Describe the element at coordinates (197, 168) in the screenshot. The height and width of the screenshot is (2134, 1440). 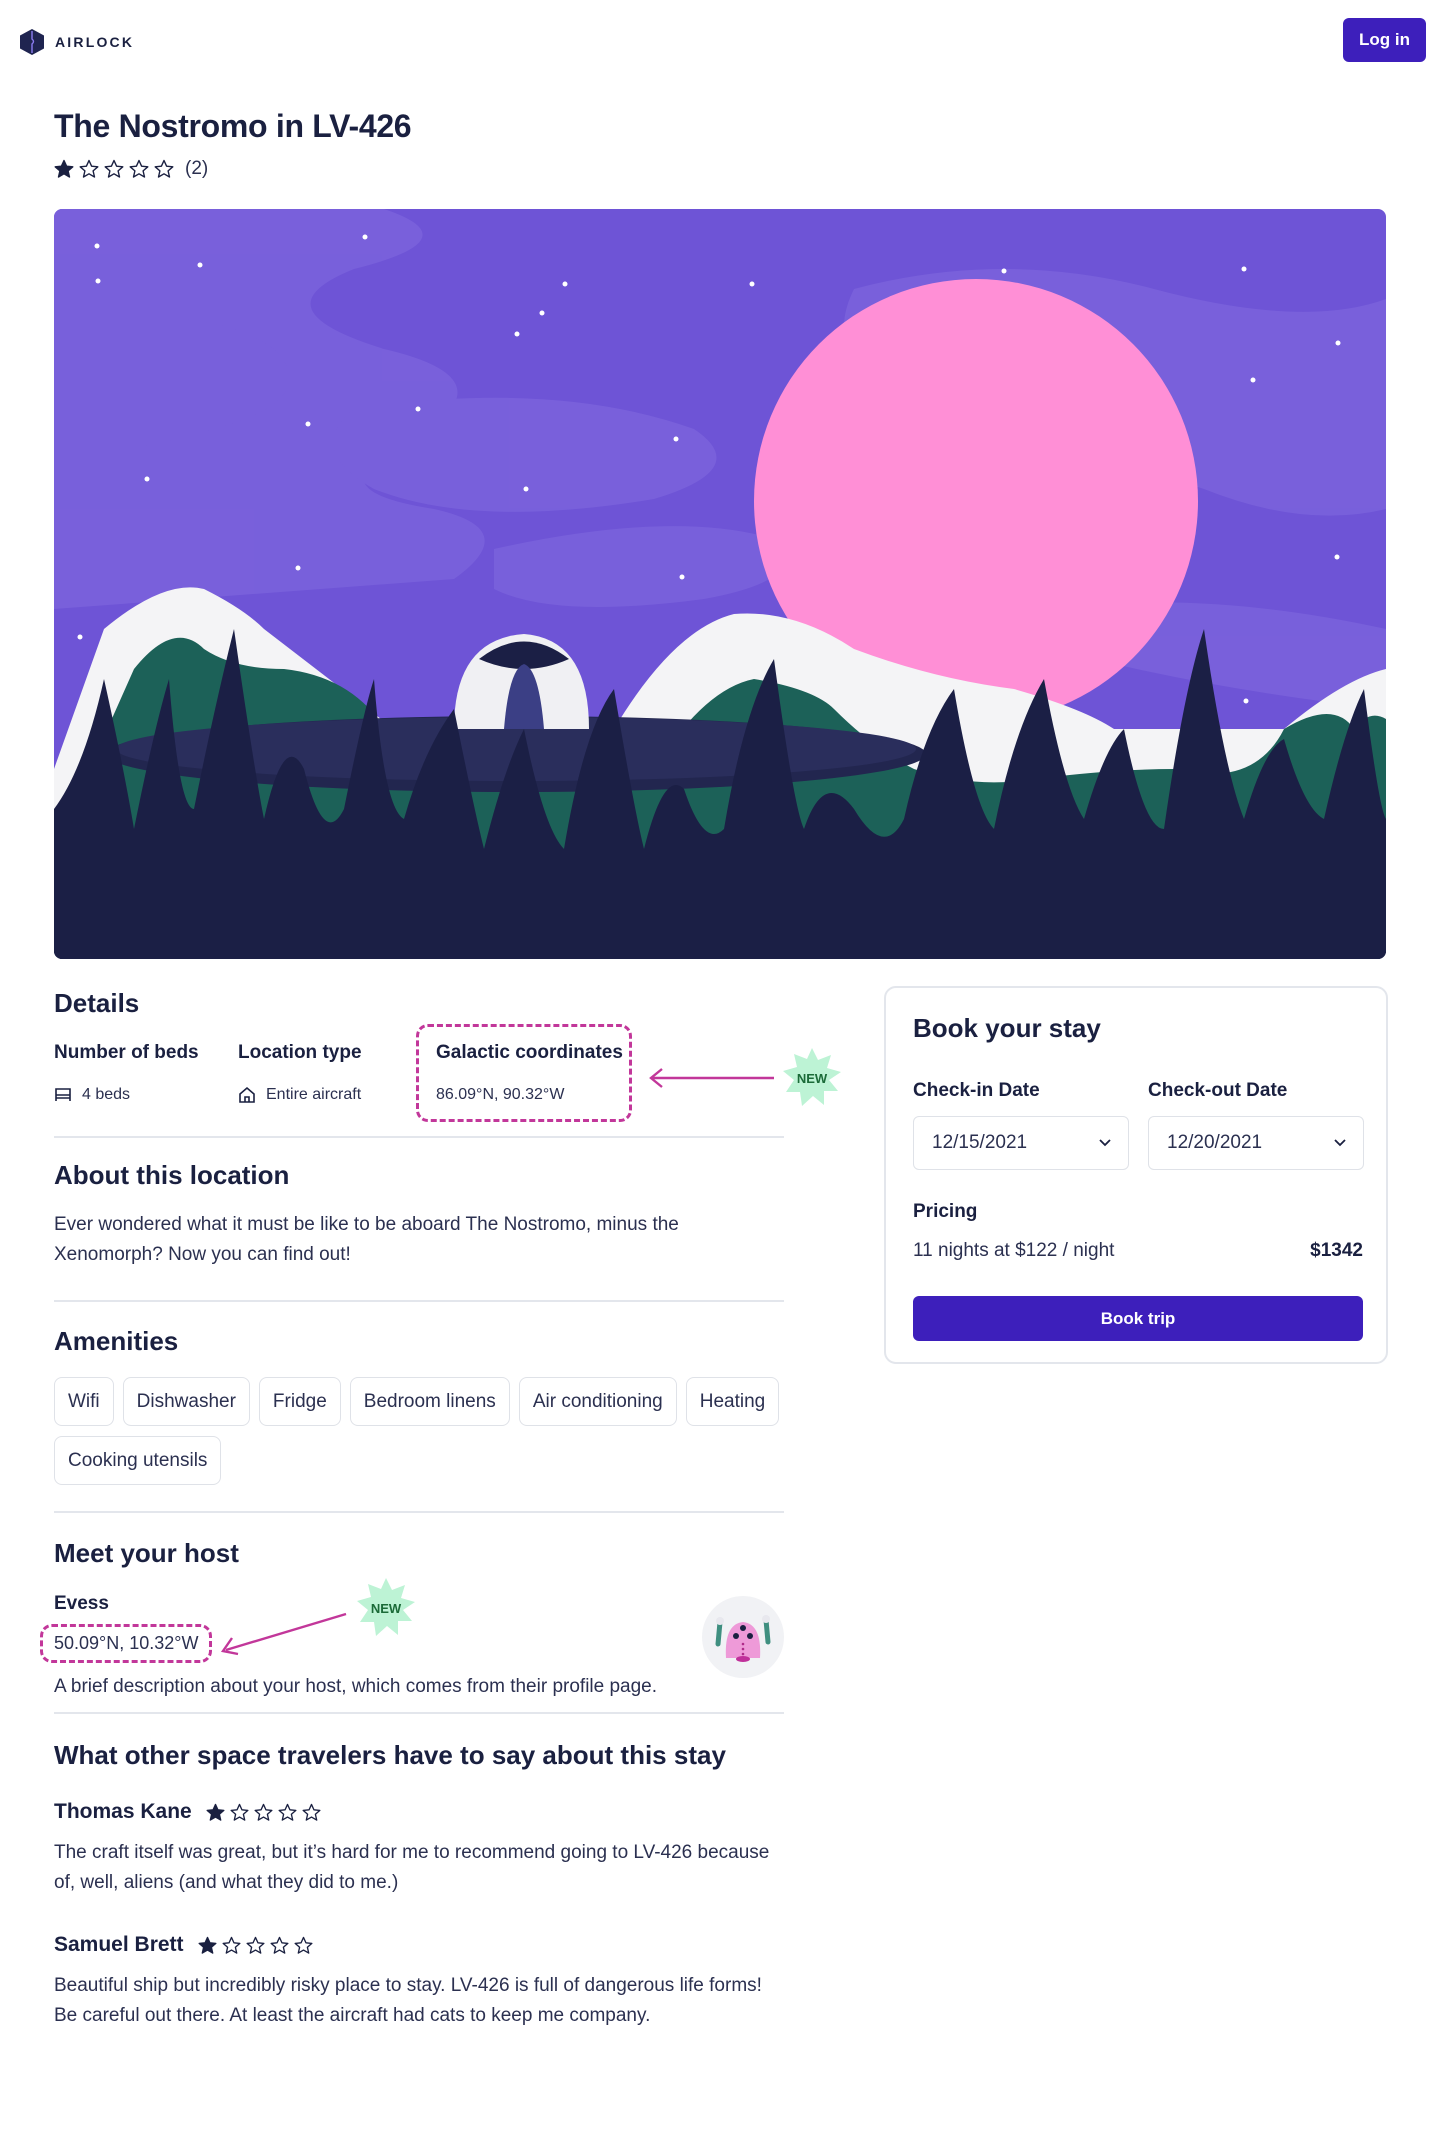
I see `review-count: (2)` at that location.